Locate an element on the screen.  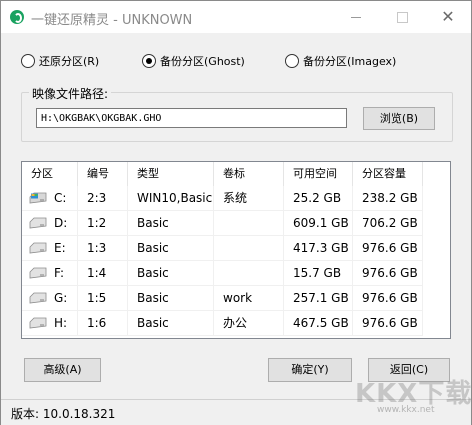
cell-free-space: 15.7 GB is located at coordinates (318, 273).